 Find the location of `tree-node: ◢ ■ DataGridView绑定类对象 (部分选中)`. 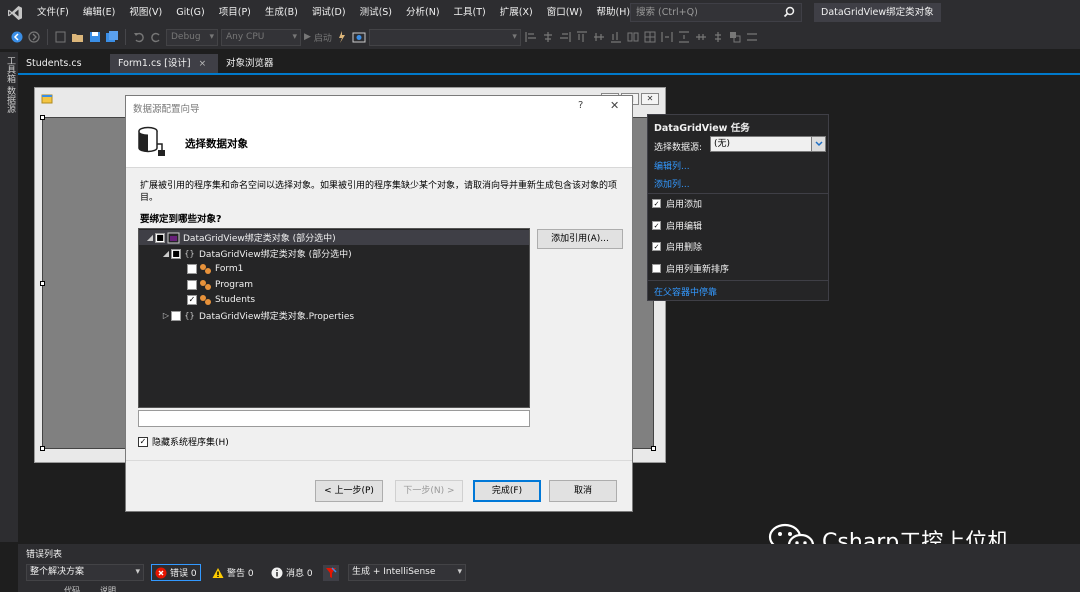

tree-node: ◢ ■ DataGridView绑定类对象 (部分选中) is located at coordinates (334, 237).